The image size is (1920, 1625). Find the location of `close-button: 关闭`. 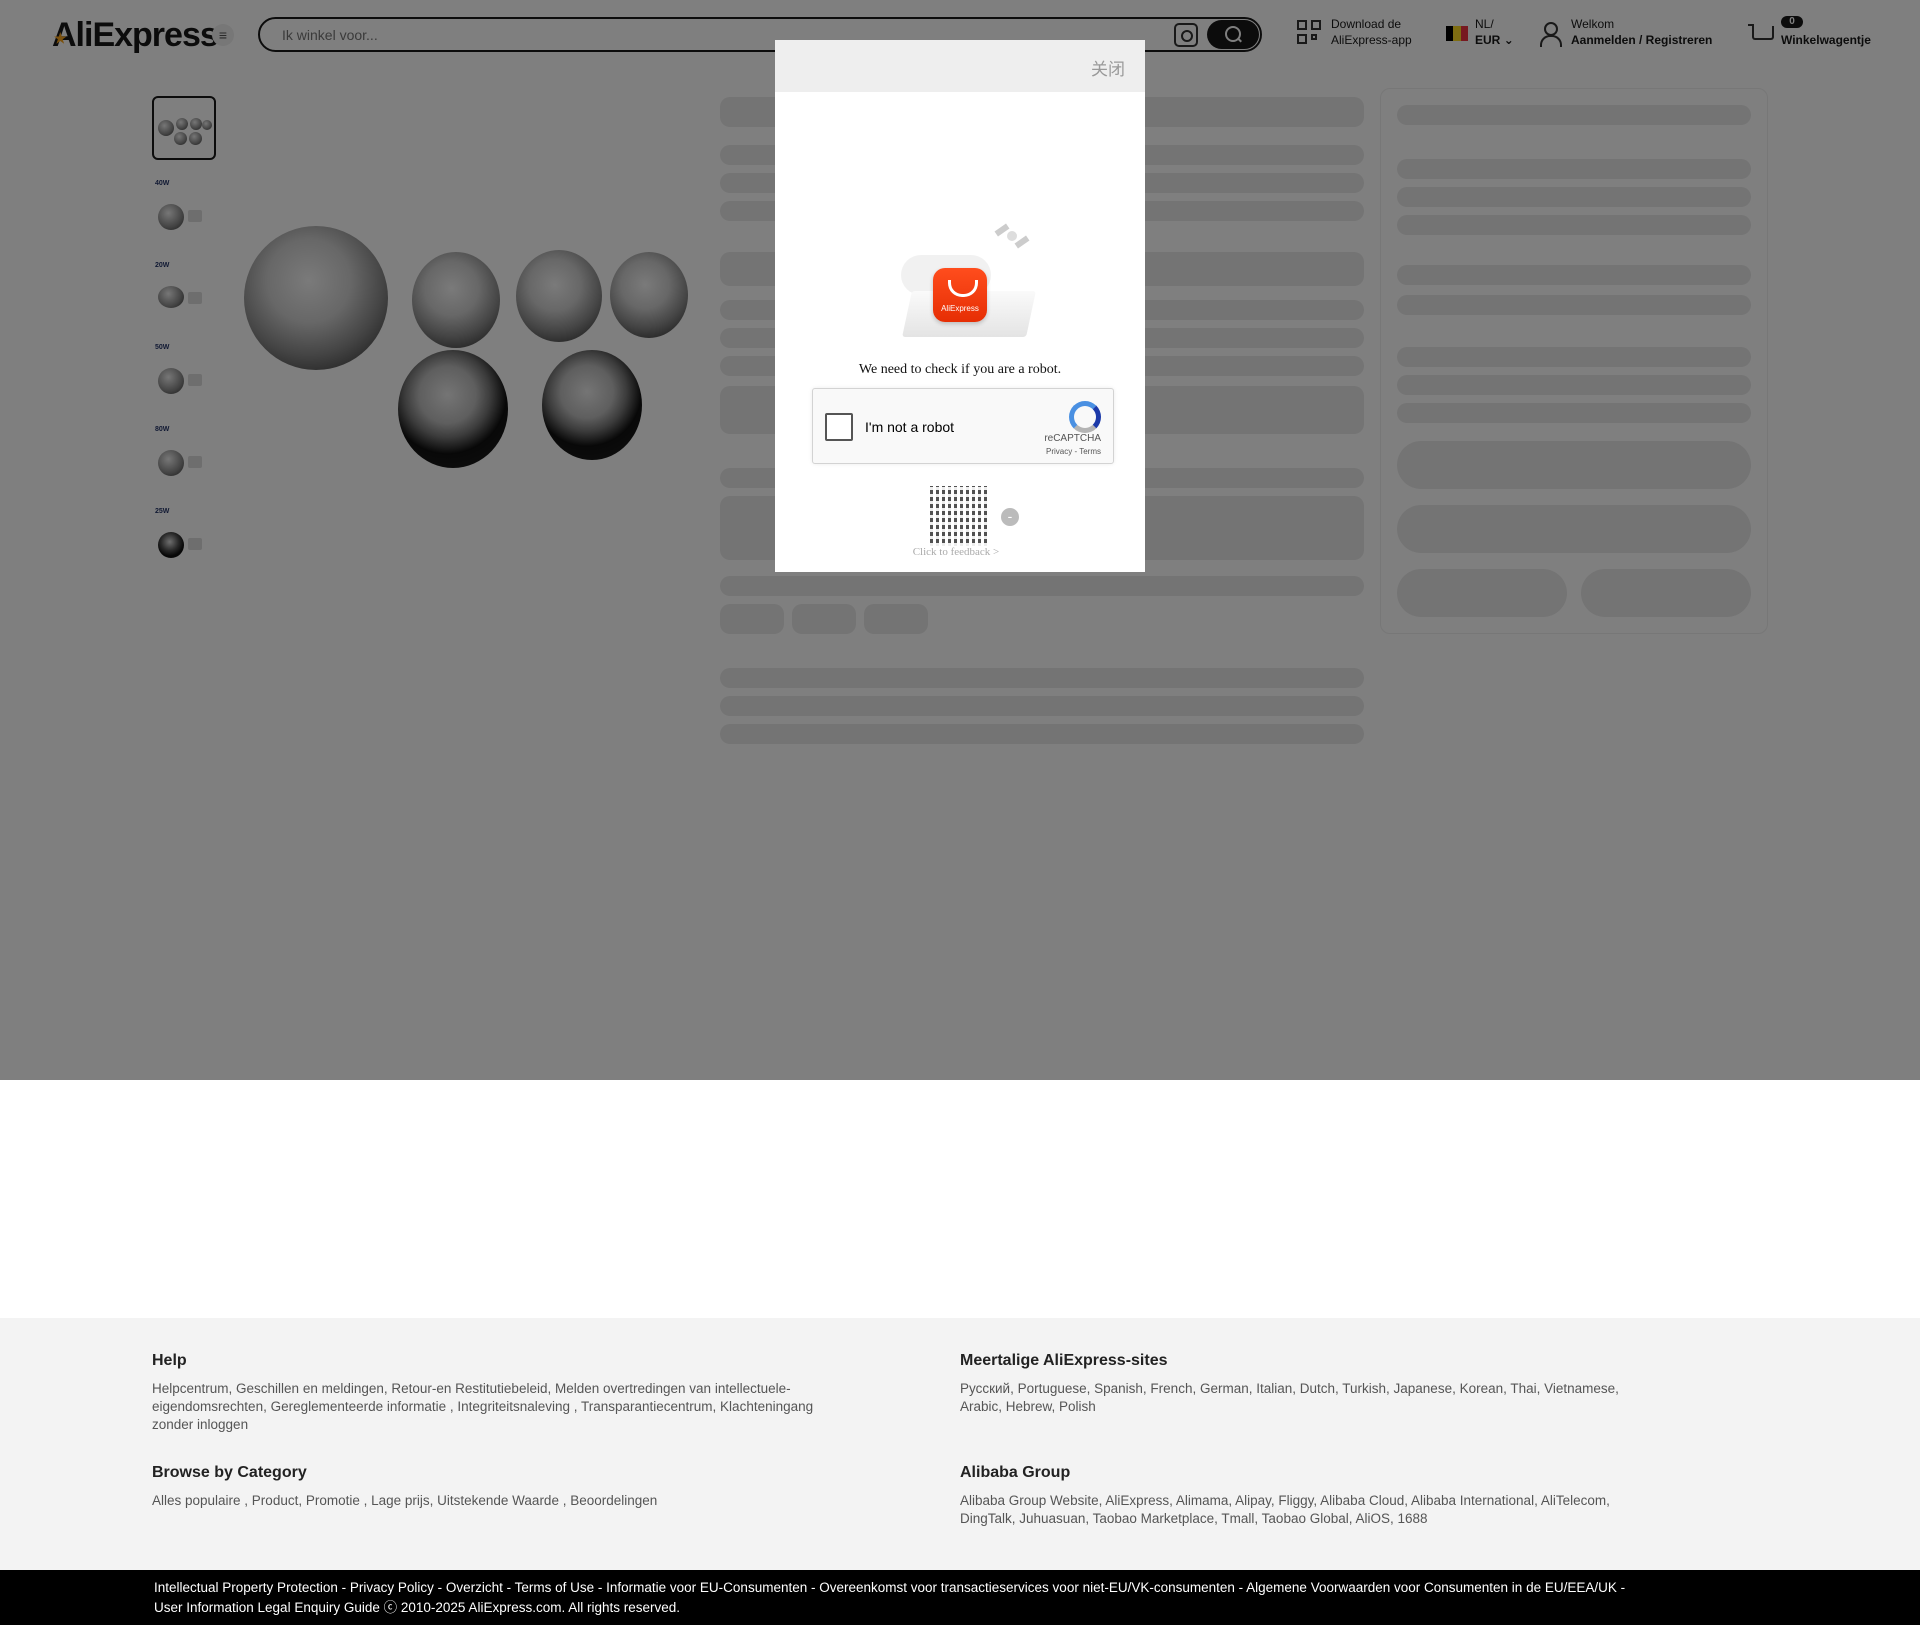

close-button: 关闭 is located at coordinates (1108, 67).